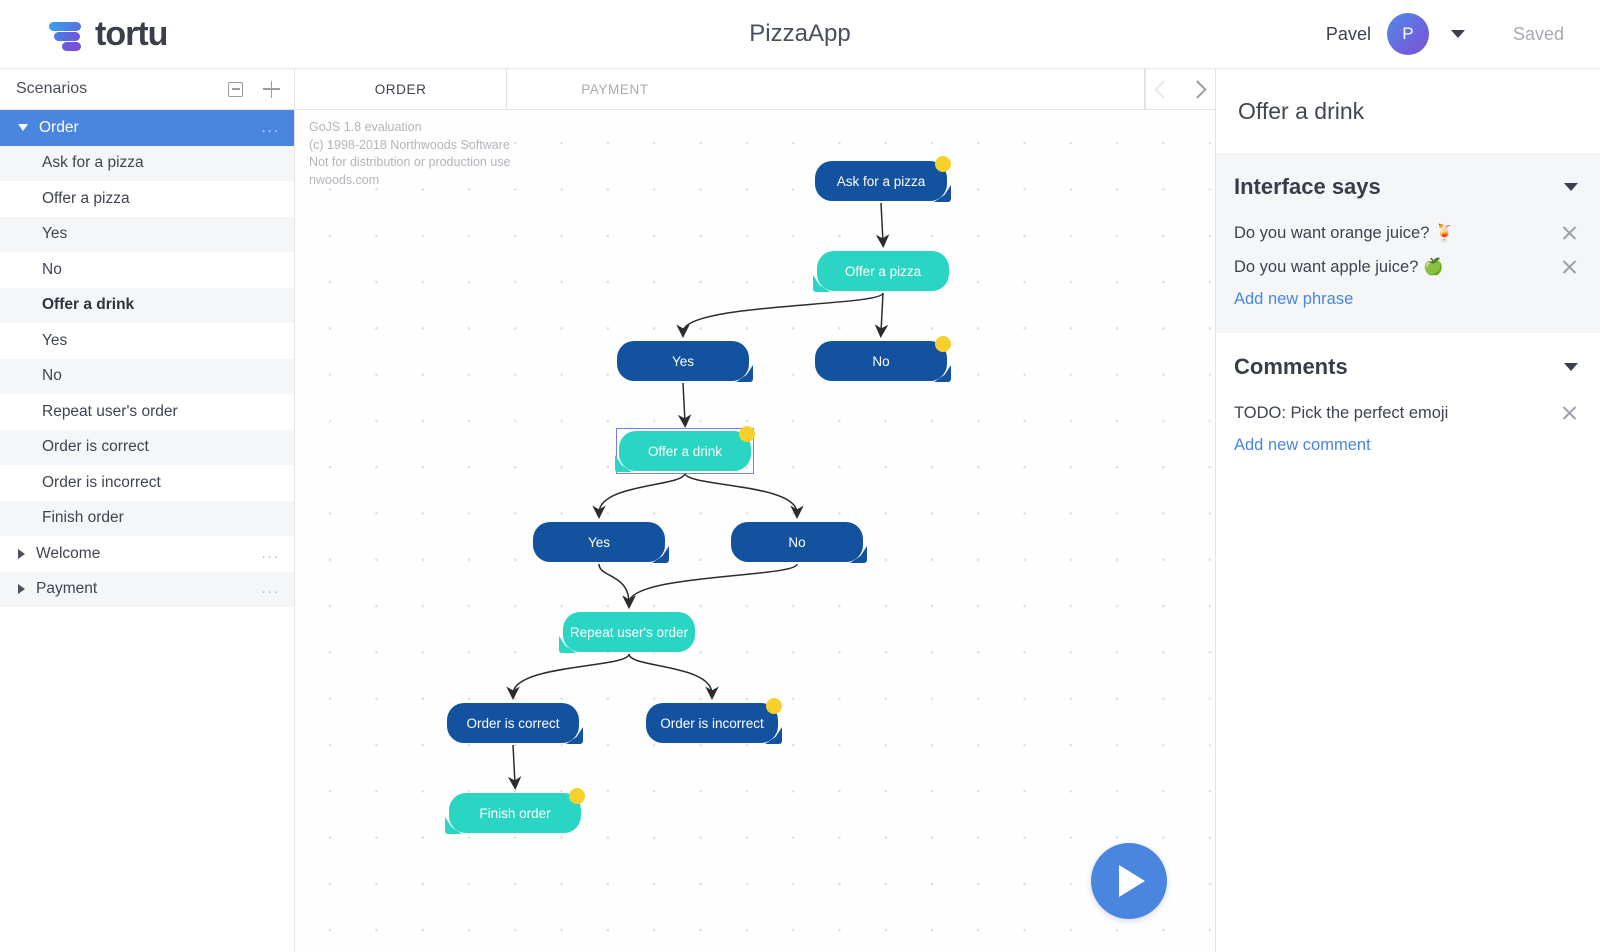  I want to click on sidebar-item-label: Ask for a pizza, so click(93, 163).